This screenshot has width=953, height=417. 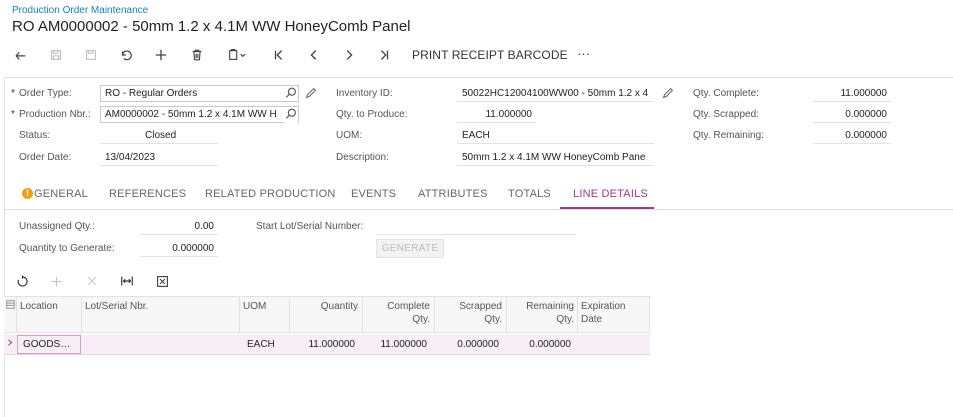 What do you see at coordinates (270, 194) in the screenshot?
I see `tab-related-production: RELATED PRODUCTION` at bounding box center [270, 194].